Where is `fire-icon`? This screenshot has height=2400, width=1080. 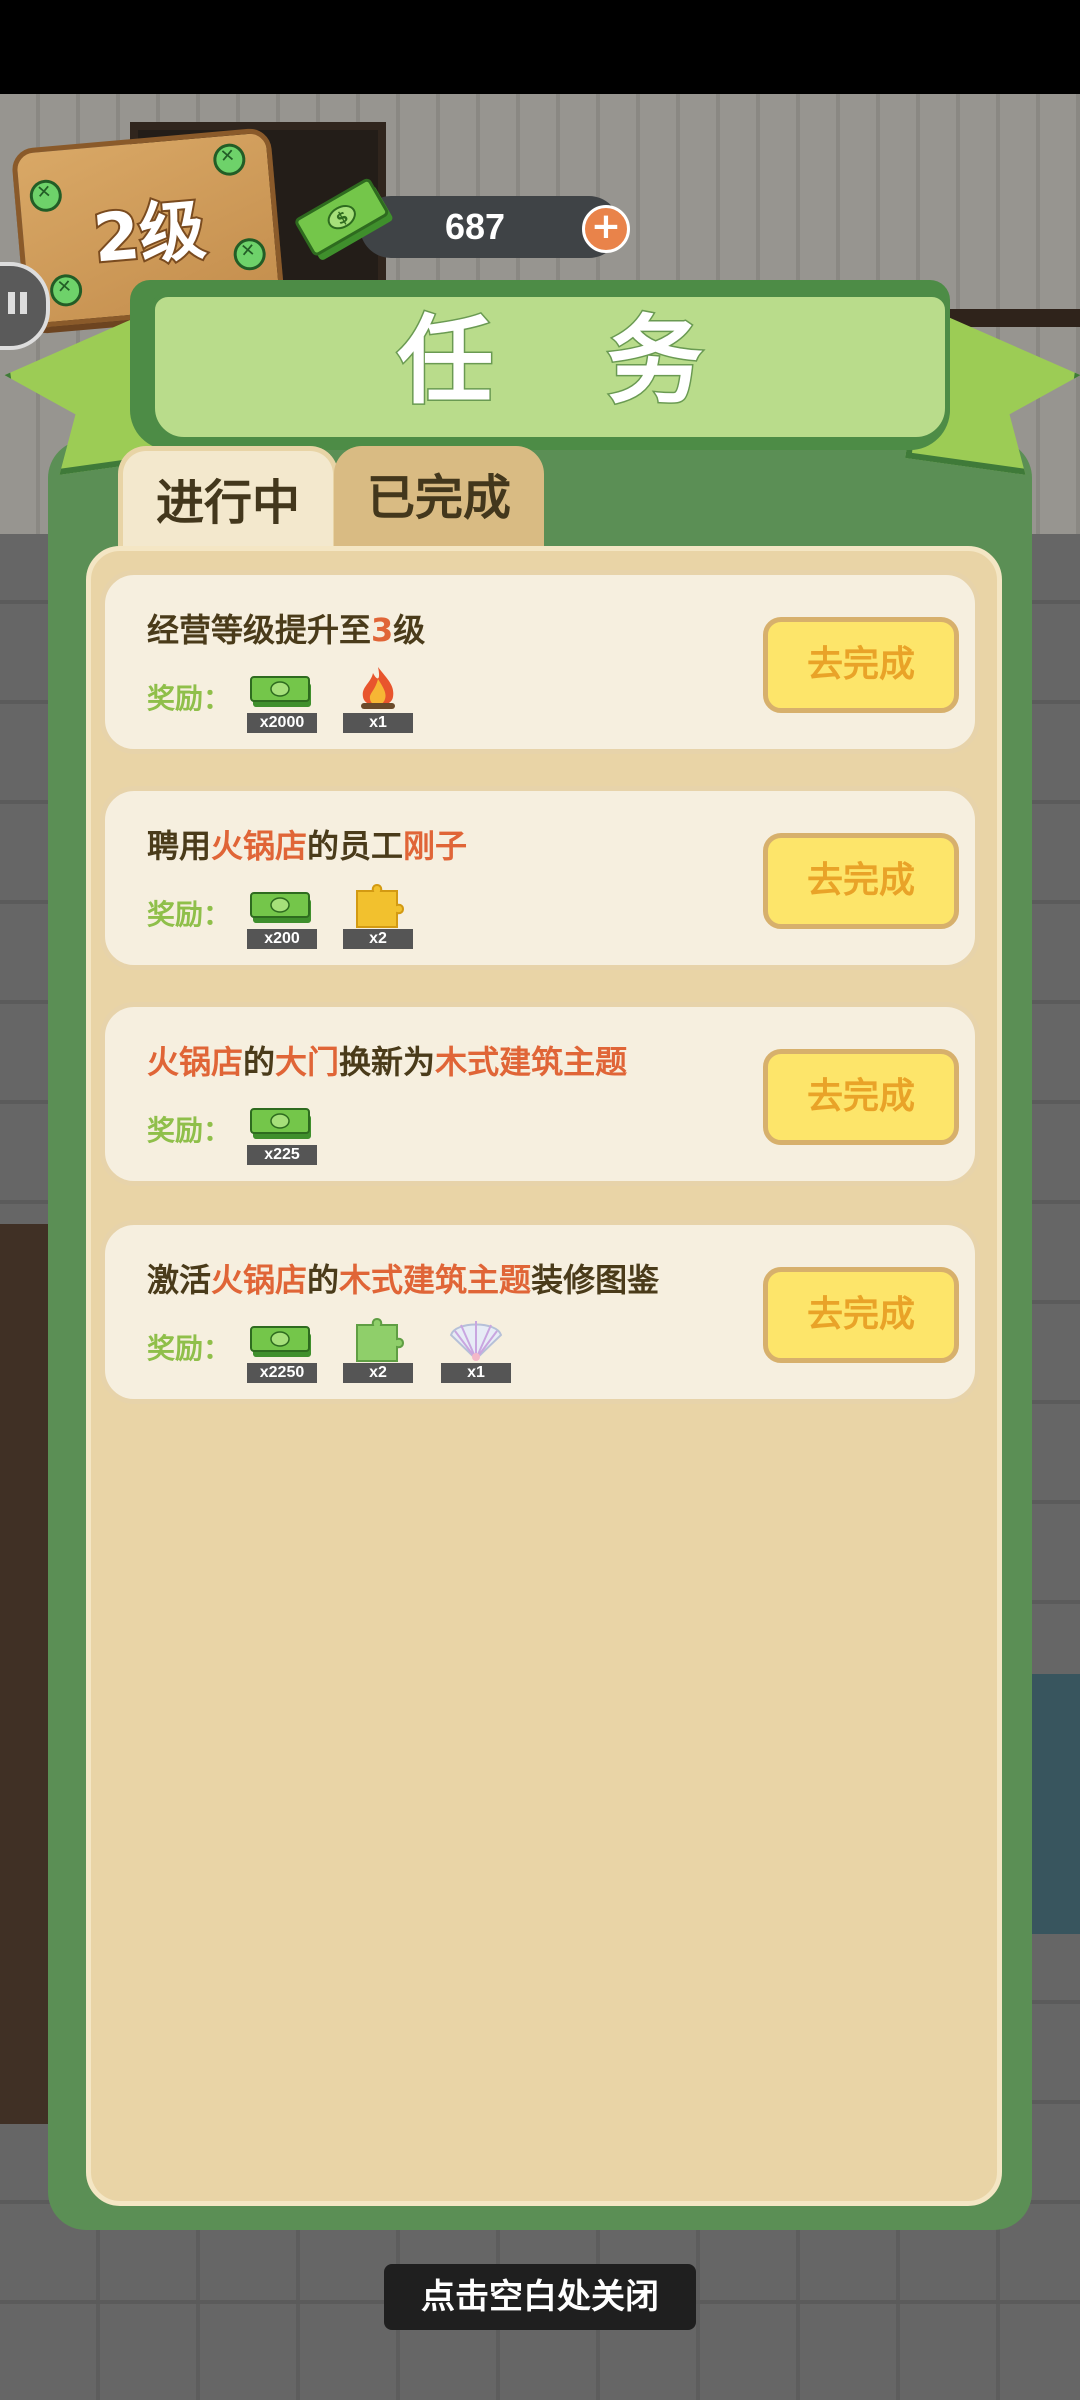 fire-icon is located at coordinates (378, 689).